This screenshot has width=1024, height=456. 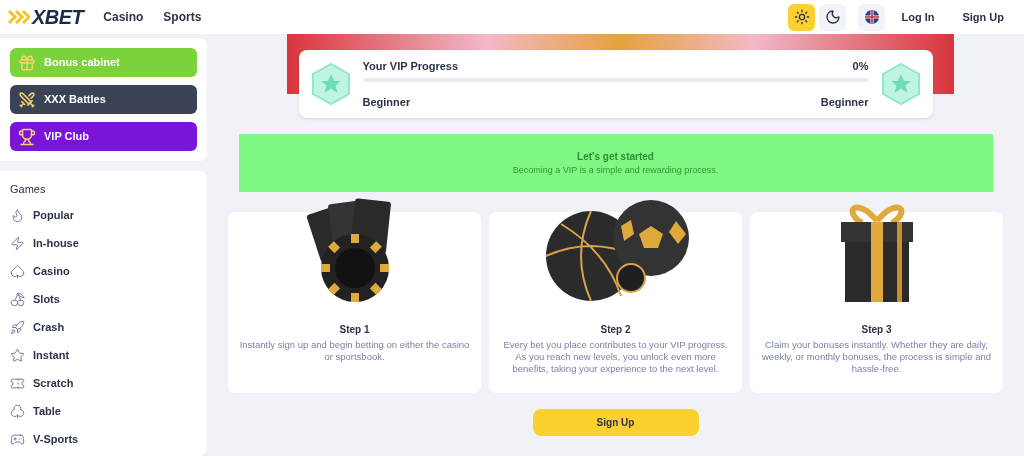 I want to click on step-description: Every bet you place contributes to your VIP progress. As you reach new levels, you unlock even more benefits, taking your experience to the next level., so click(x=615, y=357).